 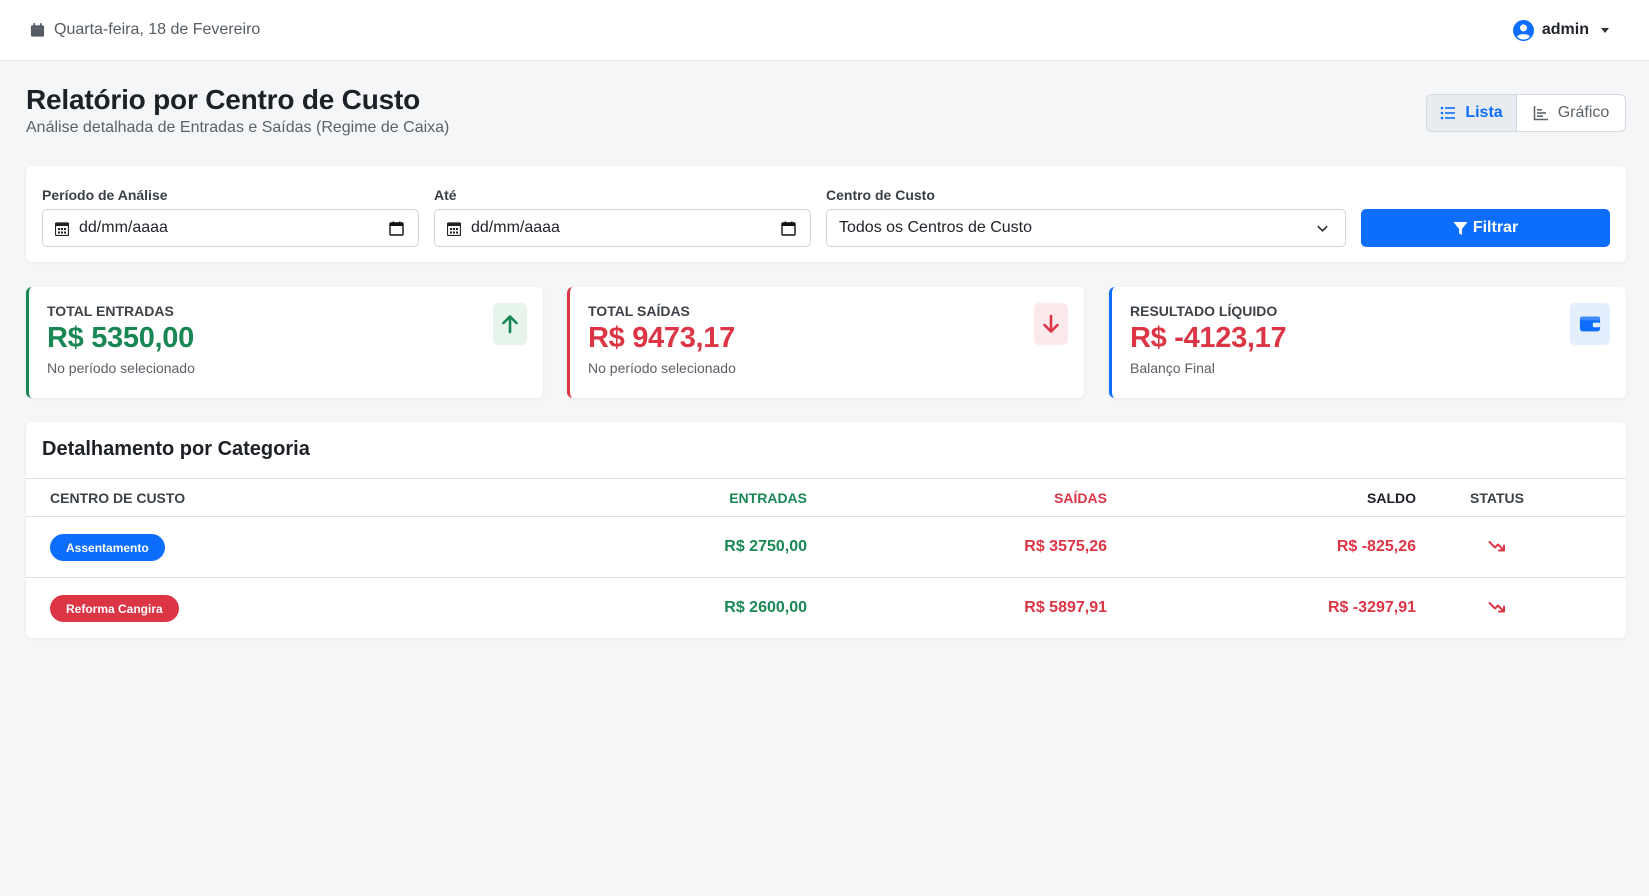 What do you see at coordinates (1086, 228) in the screenshot?
I see `cost-center-select: Todos os Centros de Custo` at bounding box center [1086, 228].